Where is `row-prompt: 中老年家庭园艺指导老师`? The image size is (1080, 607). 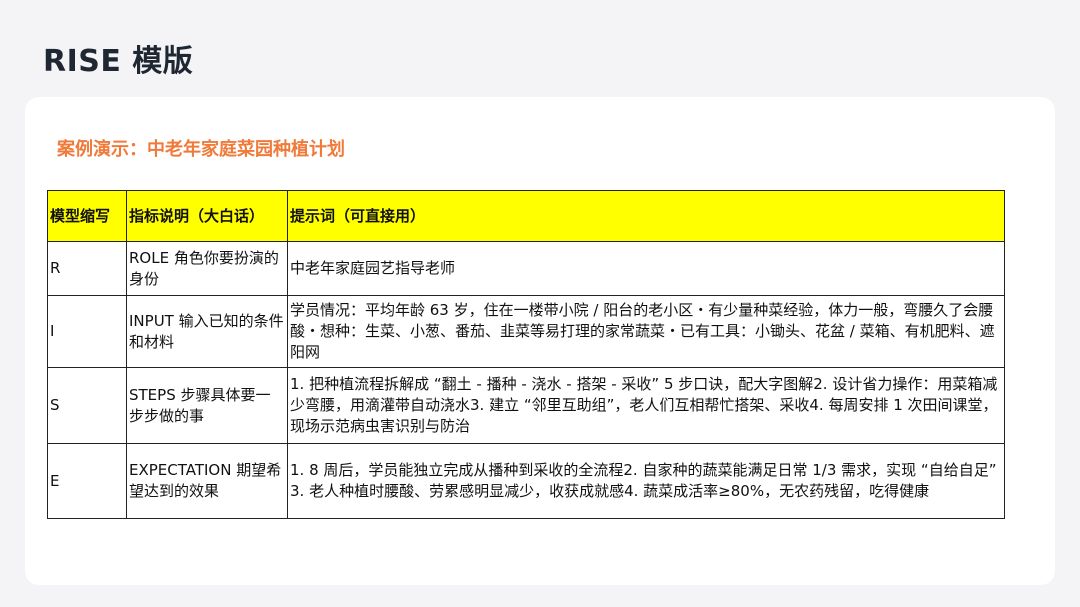
row-prompt: 中老年家庭园艺指导老师 is located at coordinates (646, 268).